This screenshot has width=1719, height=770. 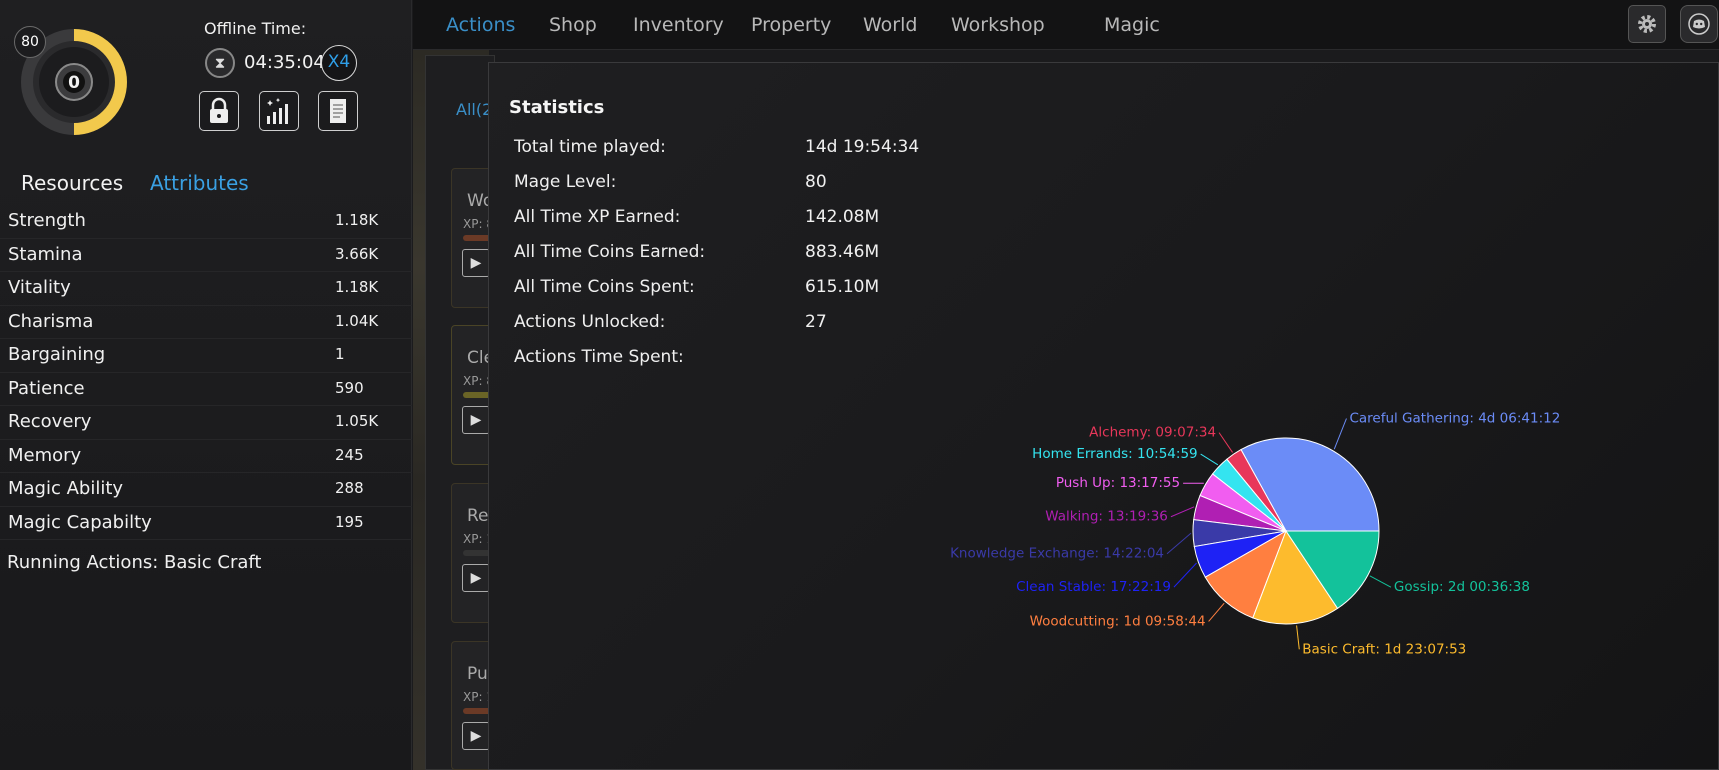 I want to click on pie-slice-label: Woodcutting: 1d 09:58:44, so click(x=1118, y=621).